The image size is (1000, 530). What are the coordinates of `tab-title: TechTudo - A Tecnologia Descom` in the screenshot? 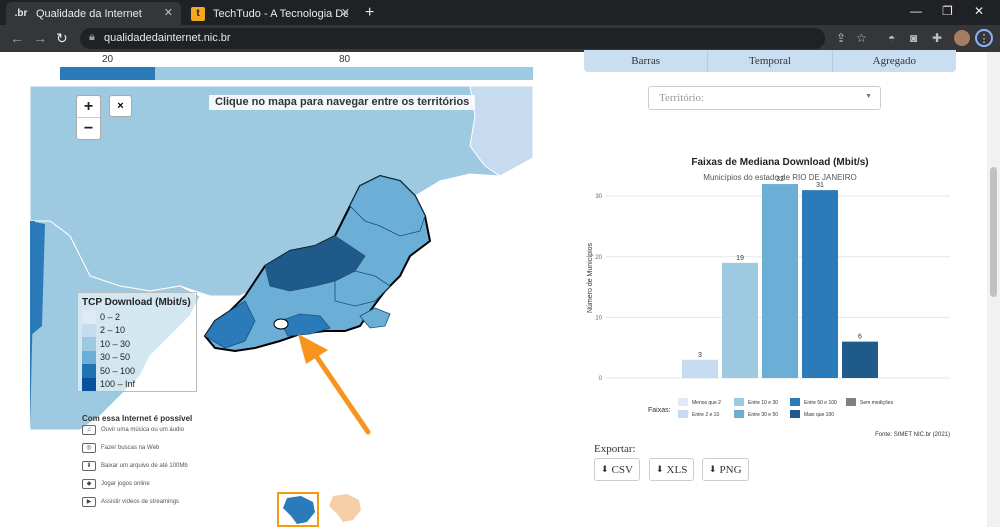 It's located at (280, 13).